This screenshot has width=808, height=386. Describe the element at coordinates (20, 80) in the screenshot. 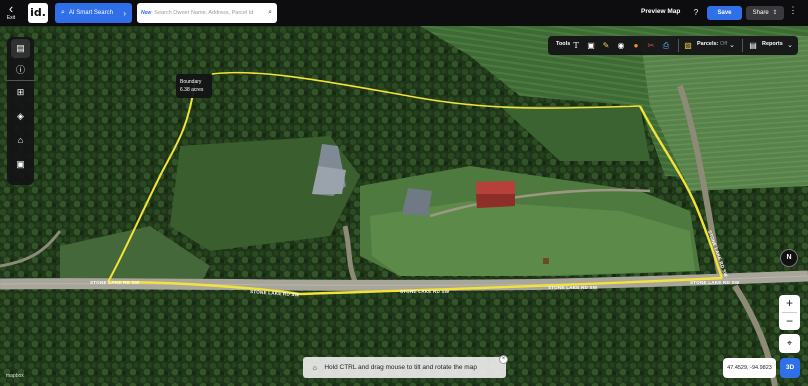

I see `toolbar-divider` at that location.